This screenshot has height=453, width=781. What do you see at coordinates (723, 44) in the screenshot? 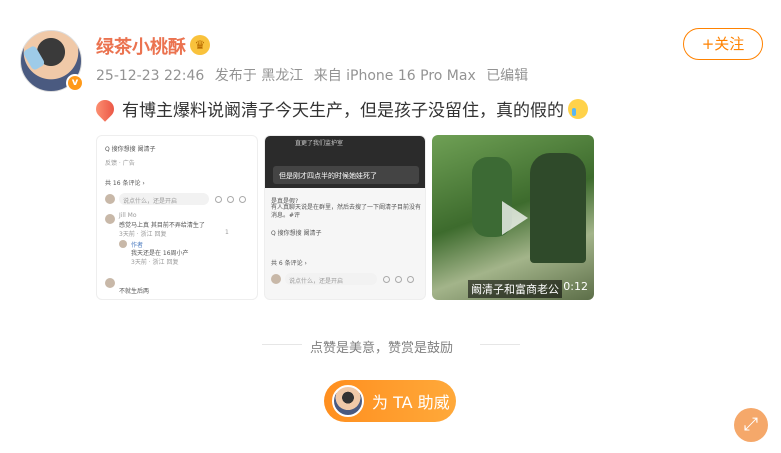
I see `follow-button: +关注` at bounding box center [723, 44].